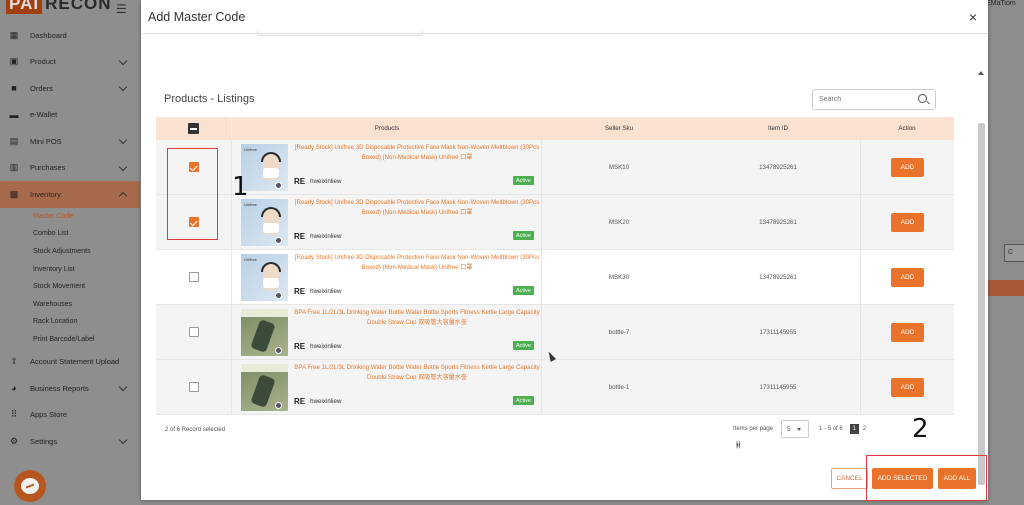  I want to click on sidebar-item-inventory: ▩ Inventory, so click(70, 194).